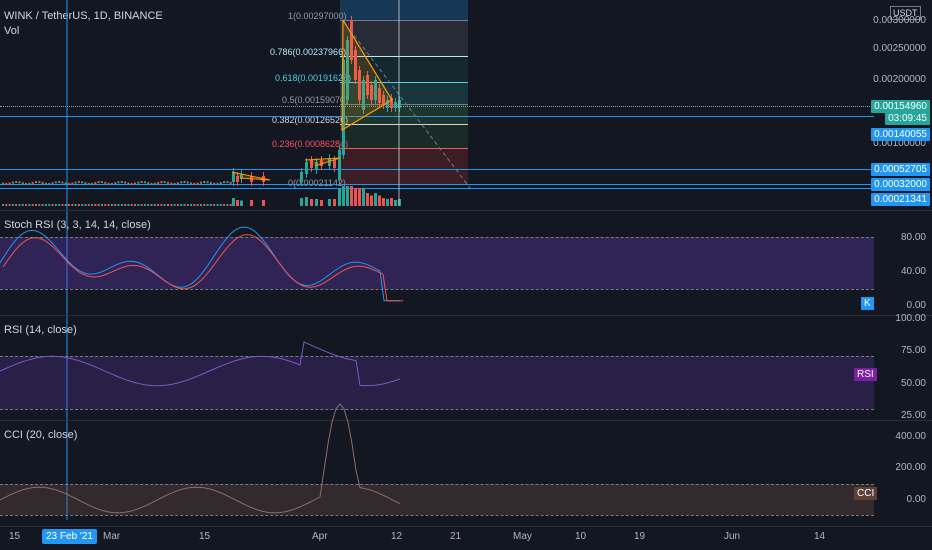 The height and width of the screenshot is (550, 932). Describe the element at coordinates (913, 350) in the screenshot. I see `rsi-axis-75: 75.00` at that location.